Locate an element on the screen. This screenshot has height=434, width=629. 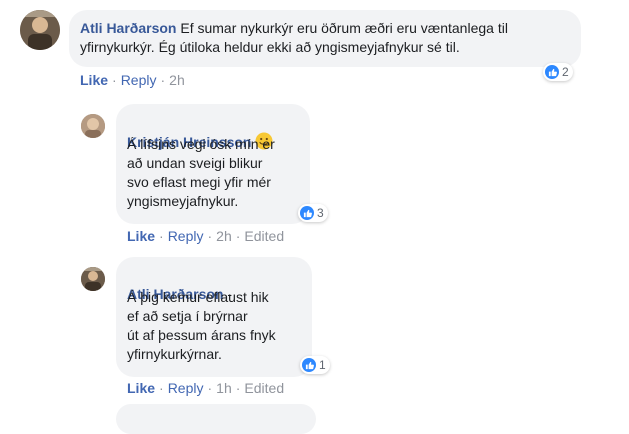
reaction-count-badge: 2 is located at coordinates (558, 72).